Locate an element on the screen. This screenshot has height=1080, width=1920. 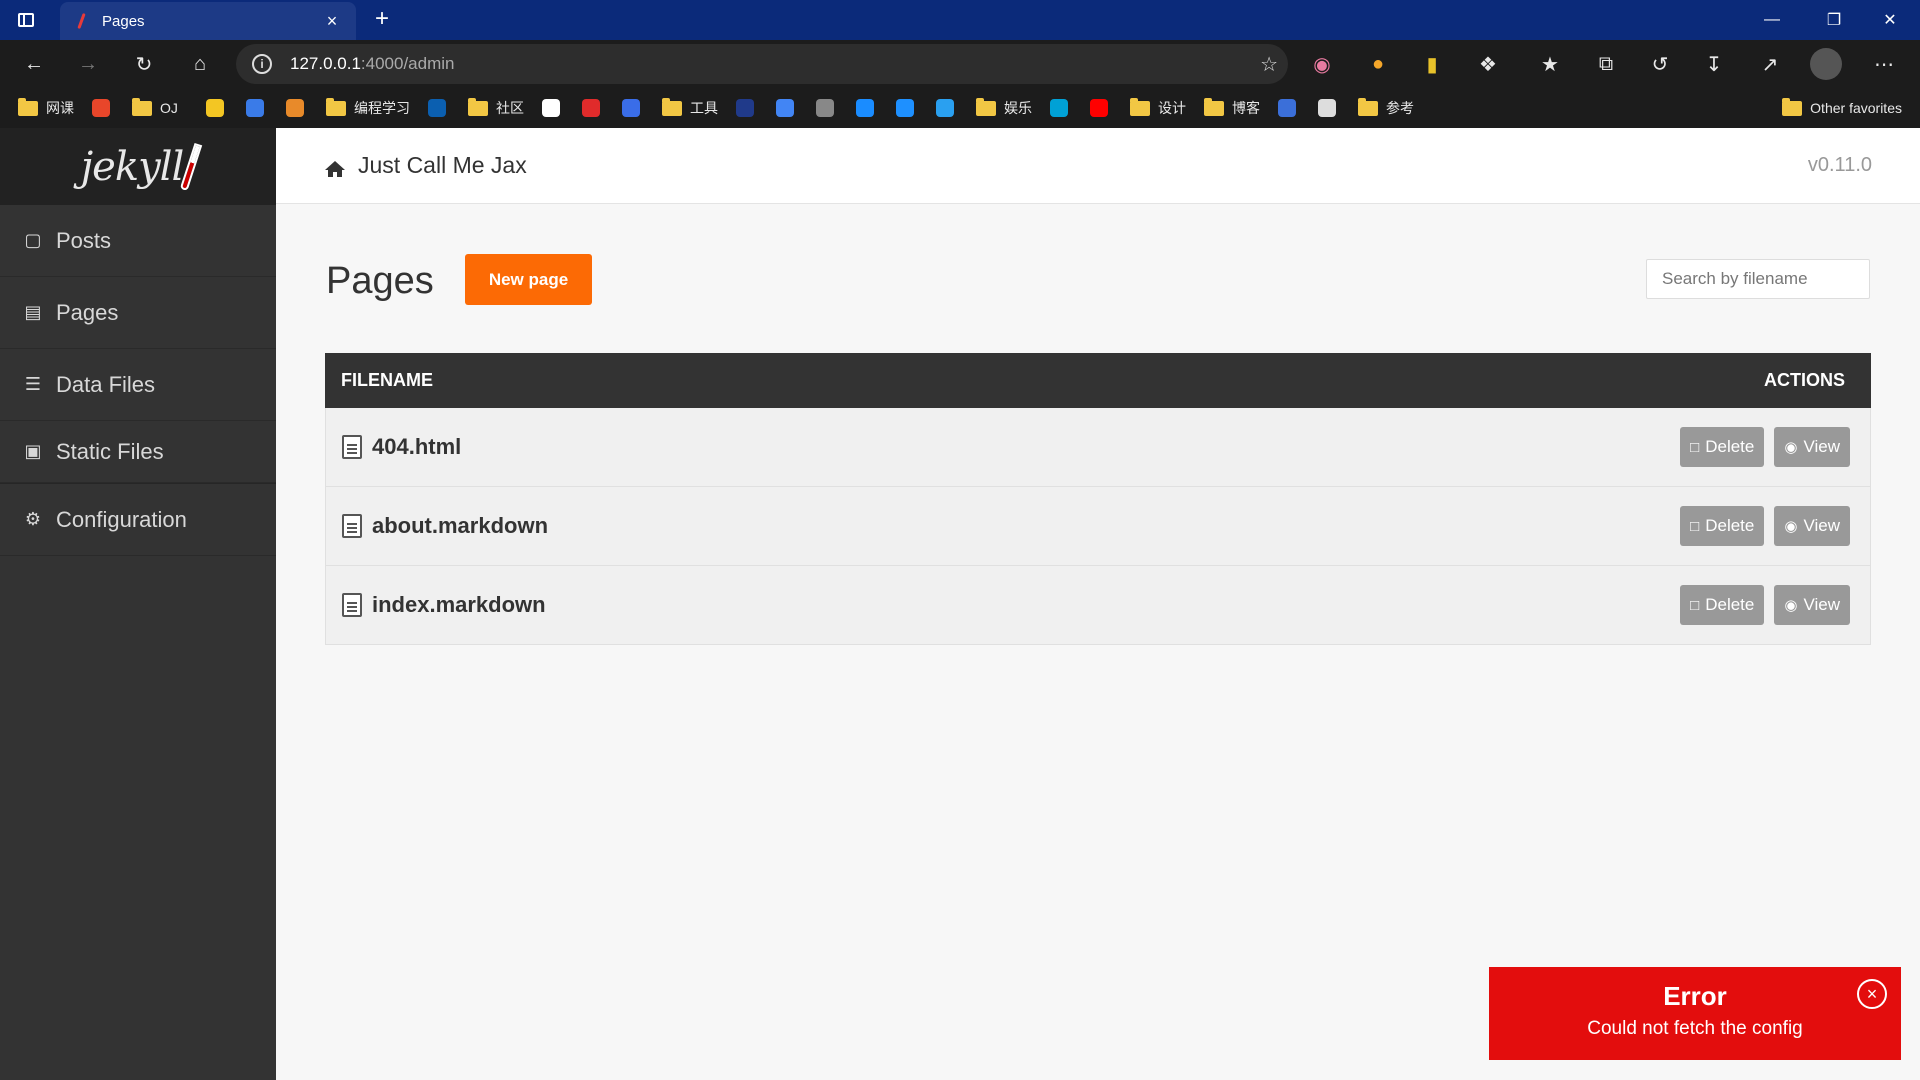
bookmark-folder: 博客 is located at coordinates (1232, 108).